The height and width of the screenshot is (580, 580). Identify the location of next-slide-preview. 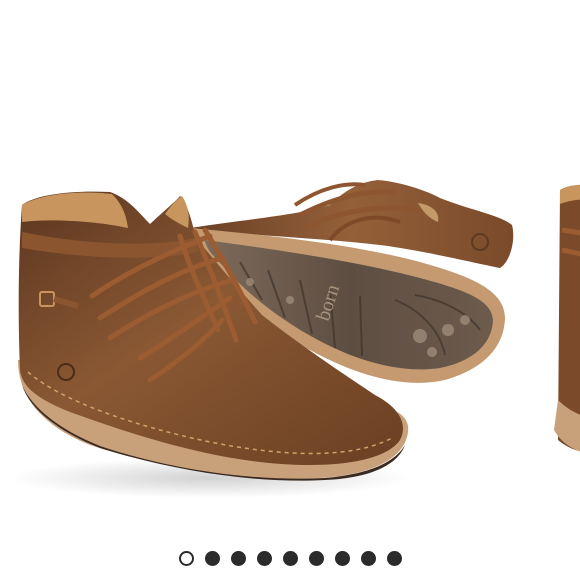
(560, 310).